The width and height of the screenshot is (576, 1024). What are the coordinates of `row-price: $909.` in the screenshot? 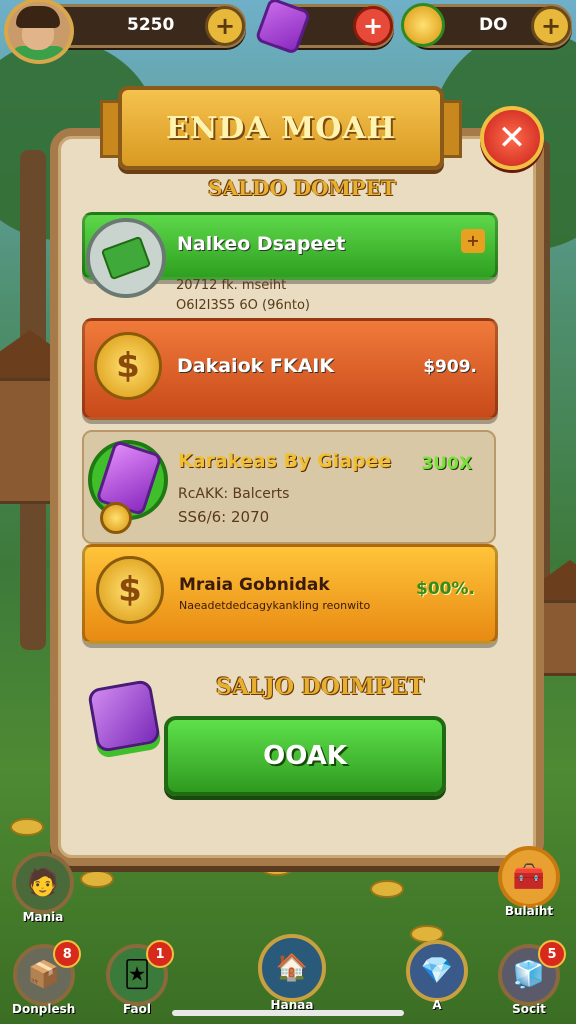 It's located at (450, 367).